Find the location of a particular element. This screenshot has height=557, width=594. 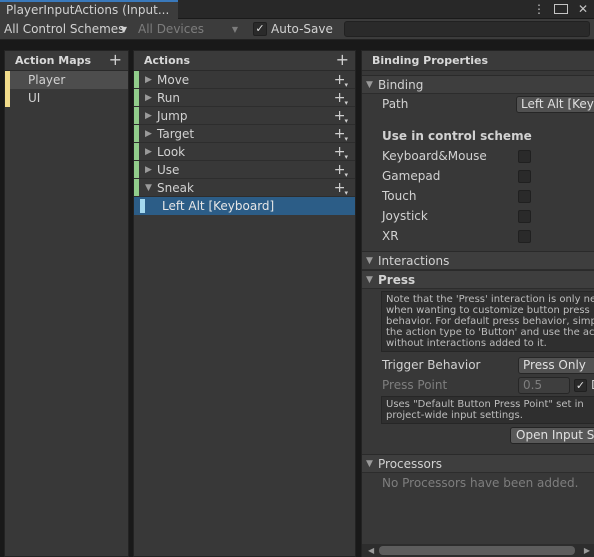

action-maps-title: Action Maps is located at coordinates (53, 60).